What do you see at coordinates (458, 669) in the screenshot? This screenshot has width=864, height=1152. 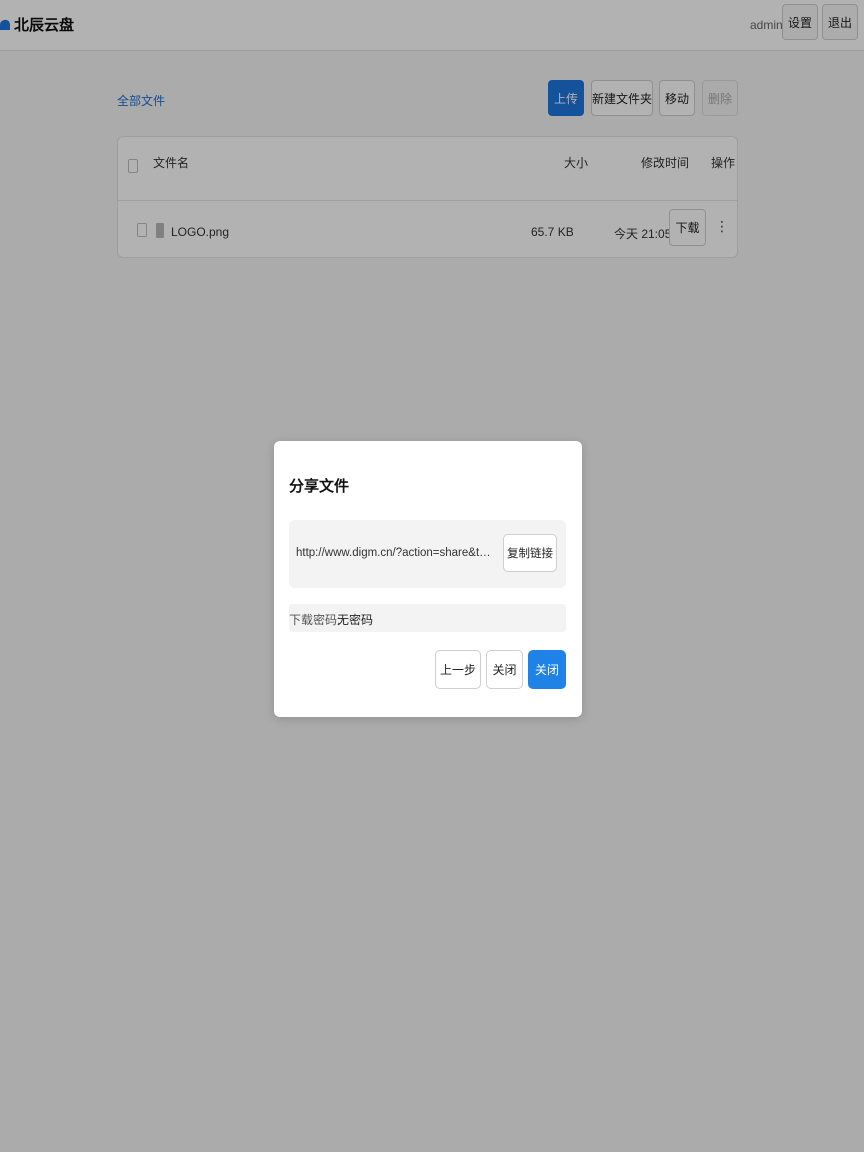 I see `previous-step-button: 上一步` at bounding box center [458, 669].